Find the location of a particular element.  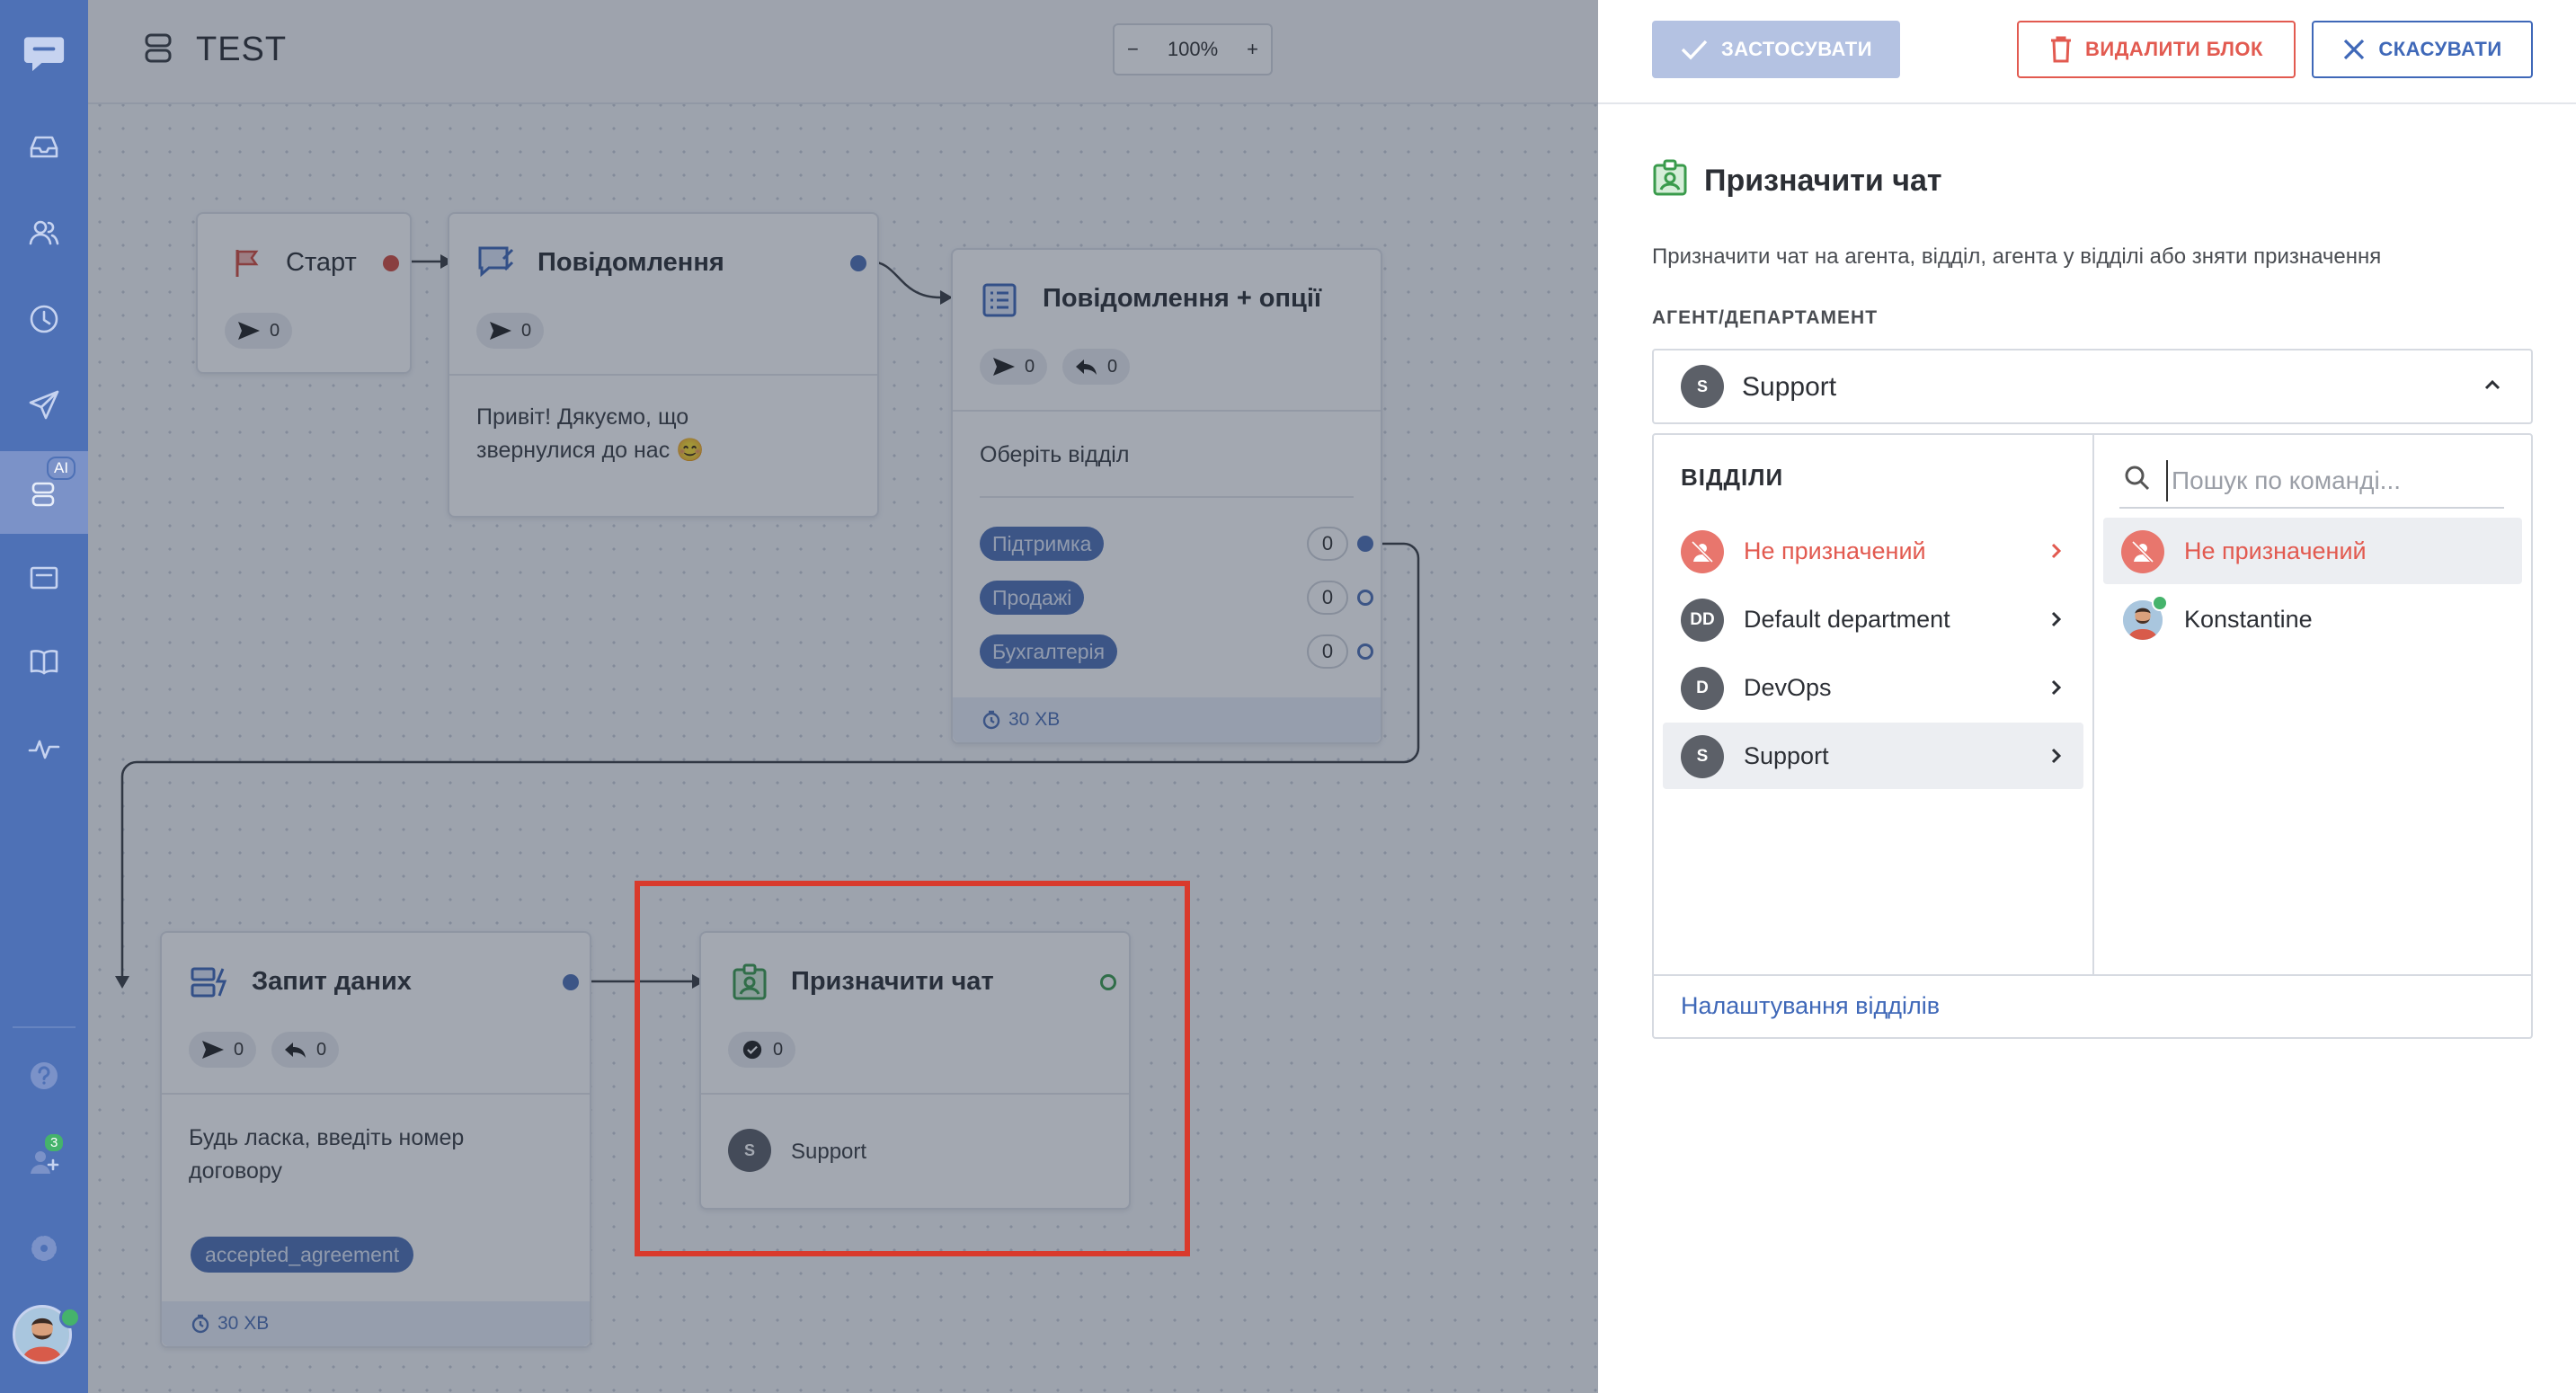

apply-button-label: ЗАСТОСУВАТИ is located at coordinates (1796, 49).